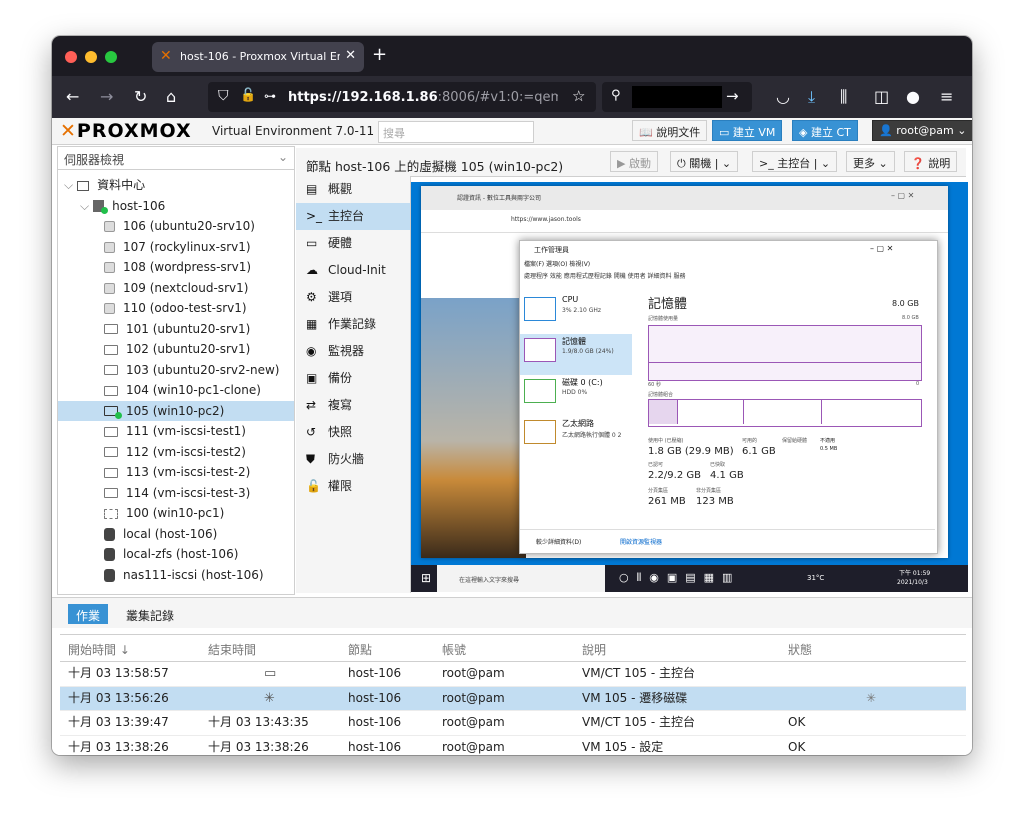 The image size is (1024, 825). Describe the element at coordinates (150, 614) in the screenshot. I see `tab-cluster-log: 叢集記錄` at that location.